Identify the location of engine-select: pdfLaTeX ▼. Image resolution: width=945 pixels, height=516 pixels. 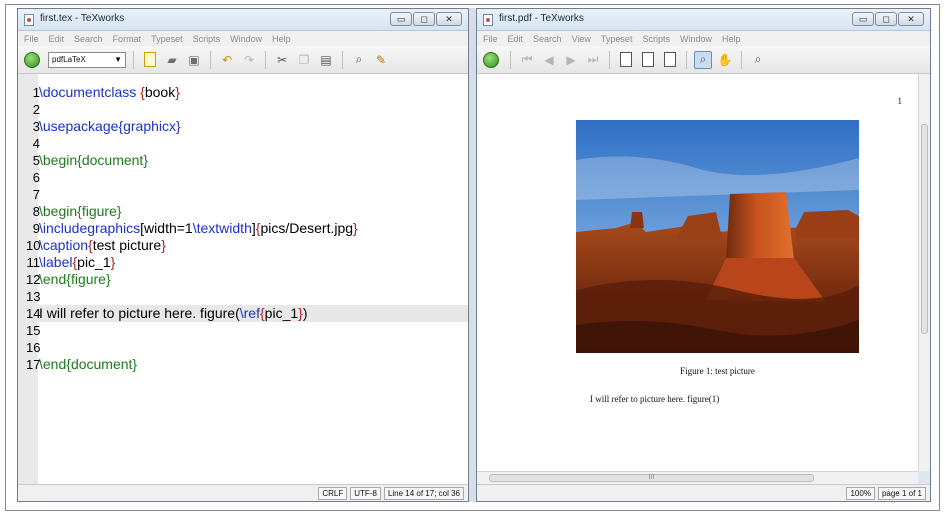
(87, 59).